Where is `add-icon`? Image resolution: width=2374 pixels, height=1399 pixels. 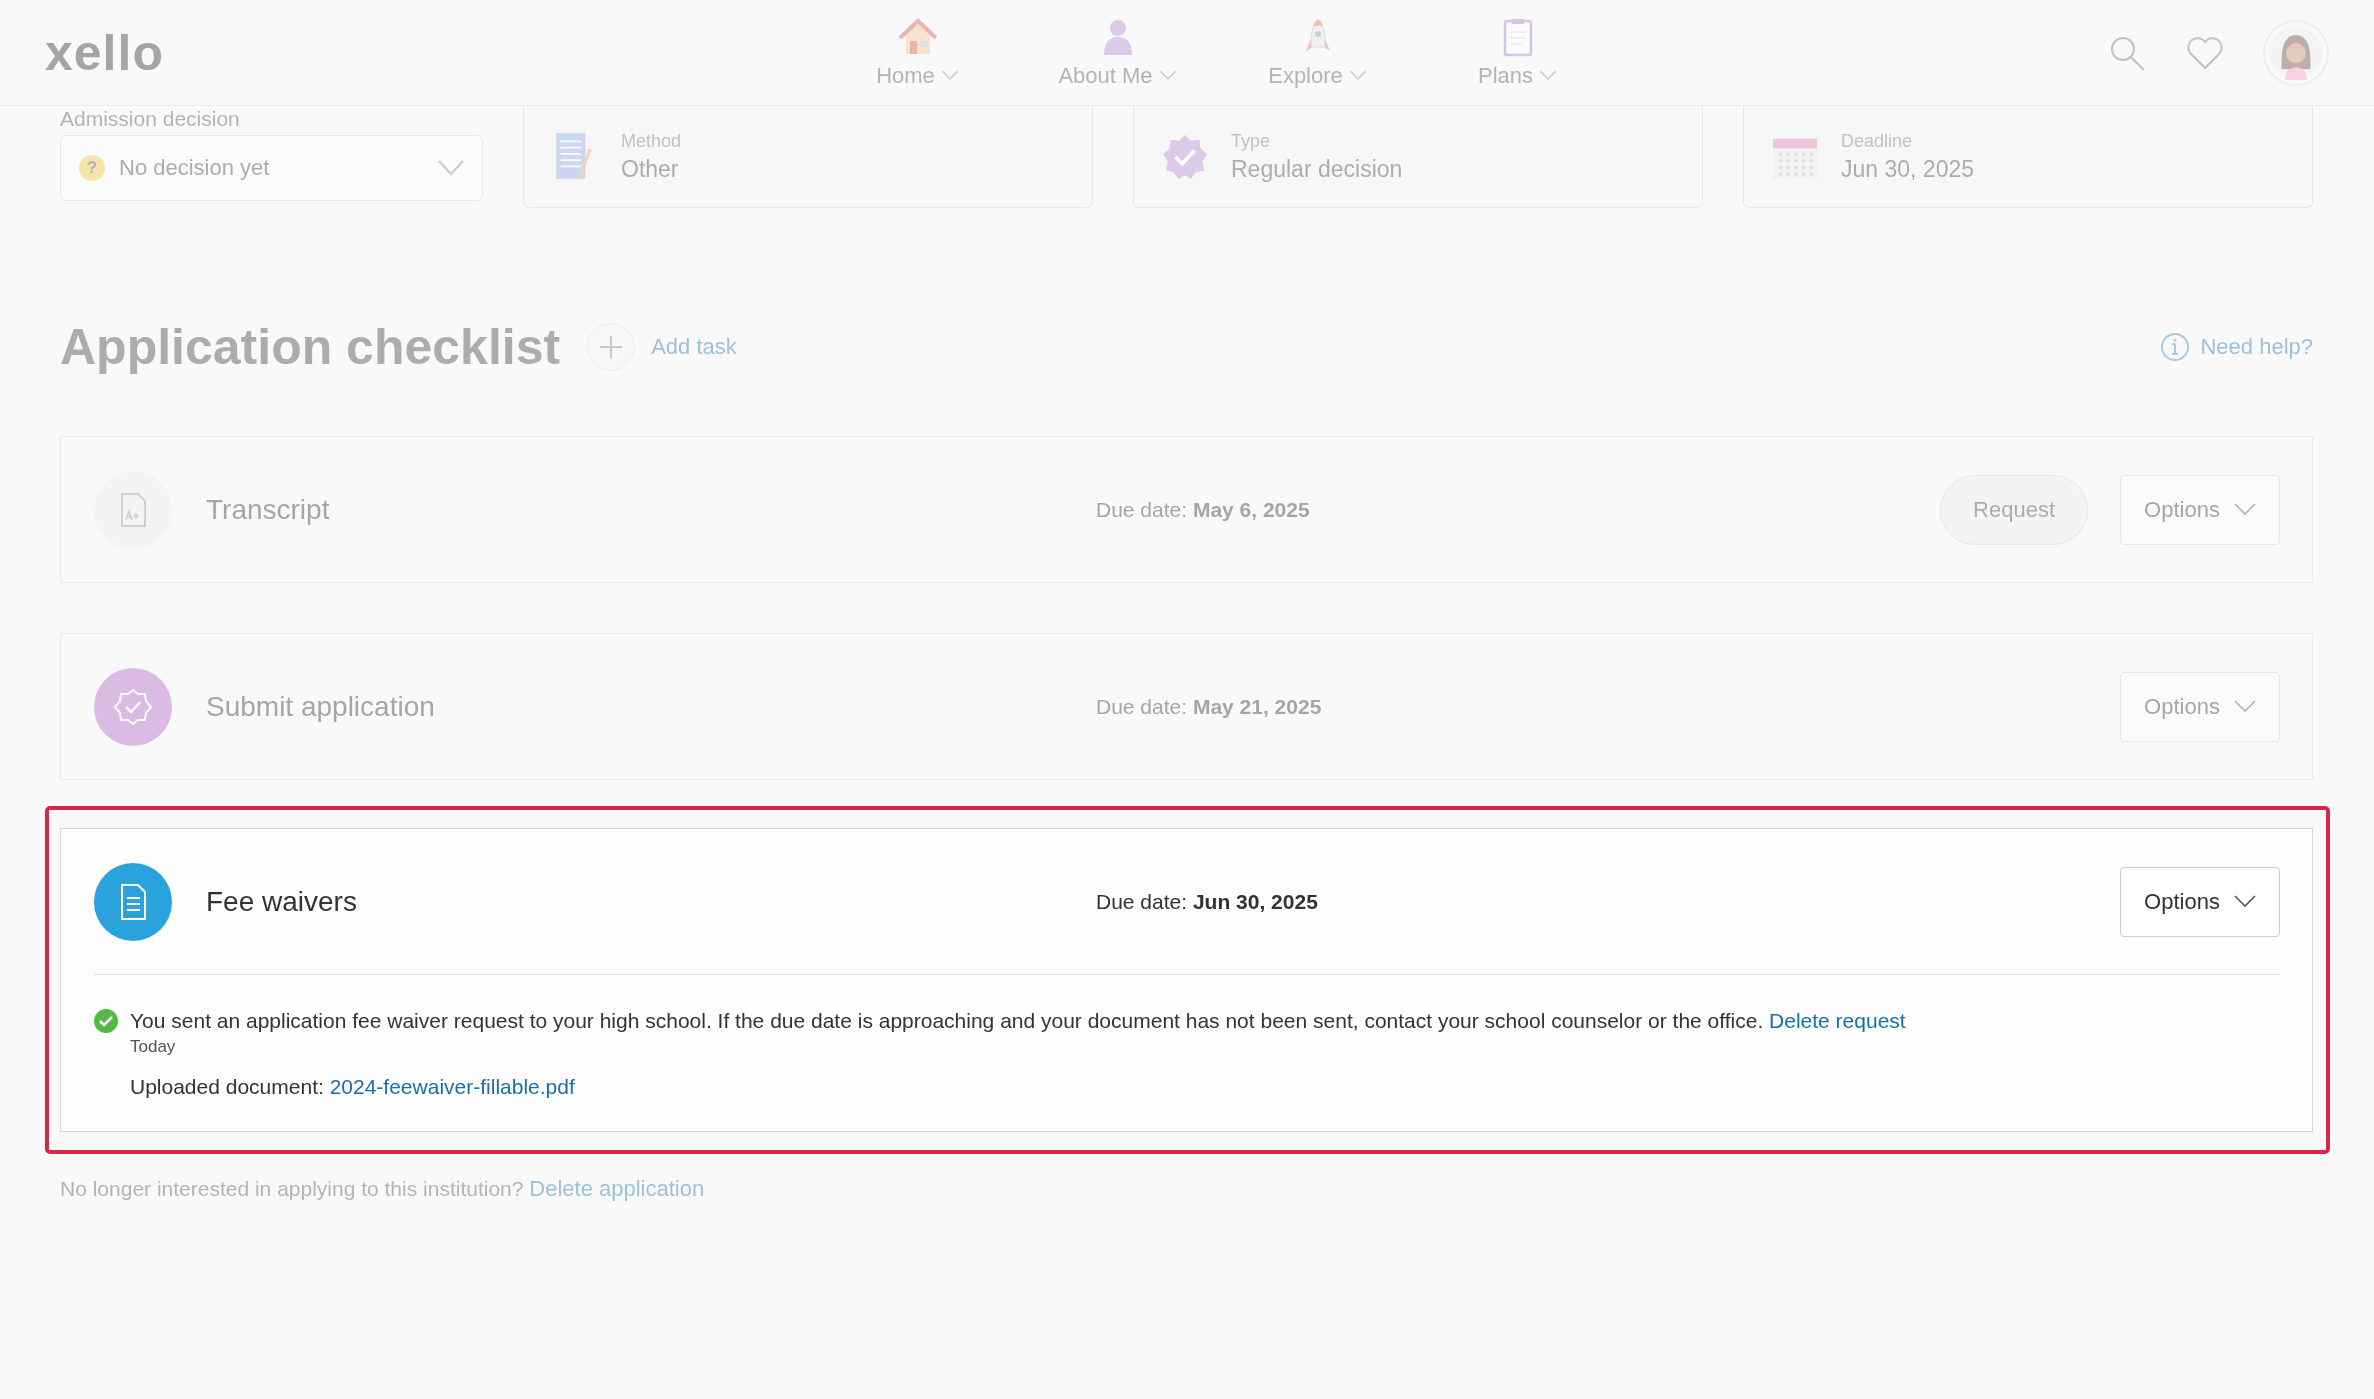 add-icon is located at coordinates (611, 347).